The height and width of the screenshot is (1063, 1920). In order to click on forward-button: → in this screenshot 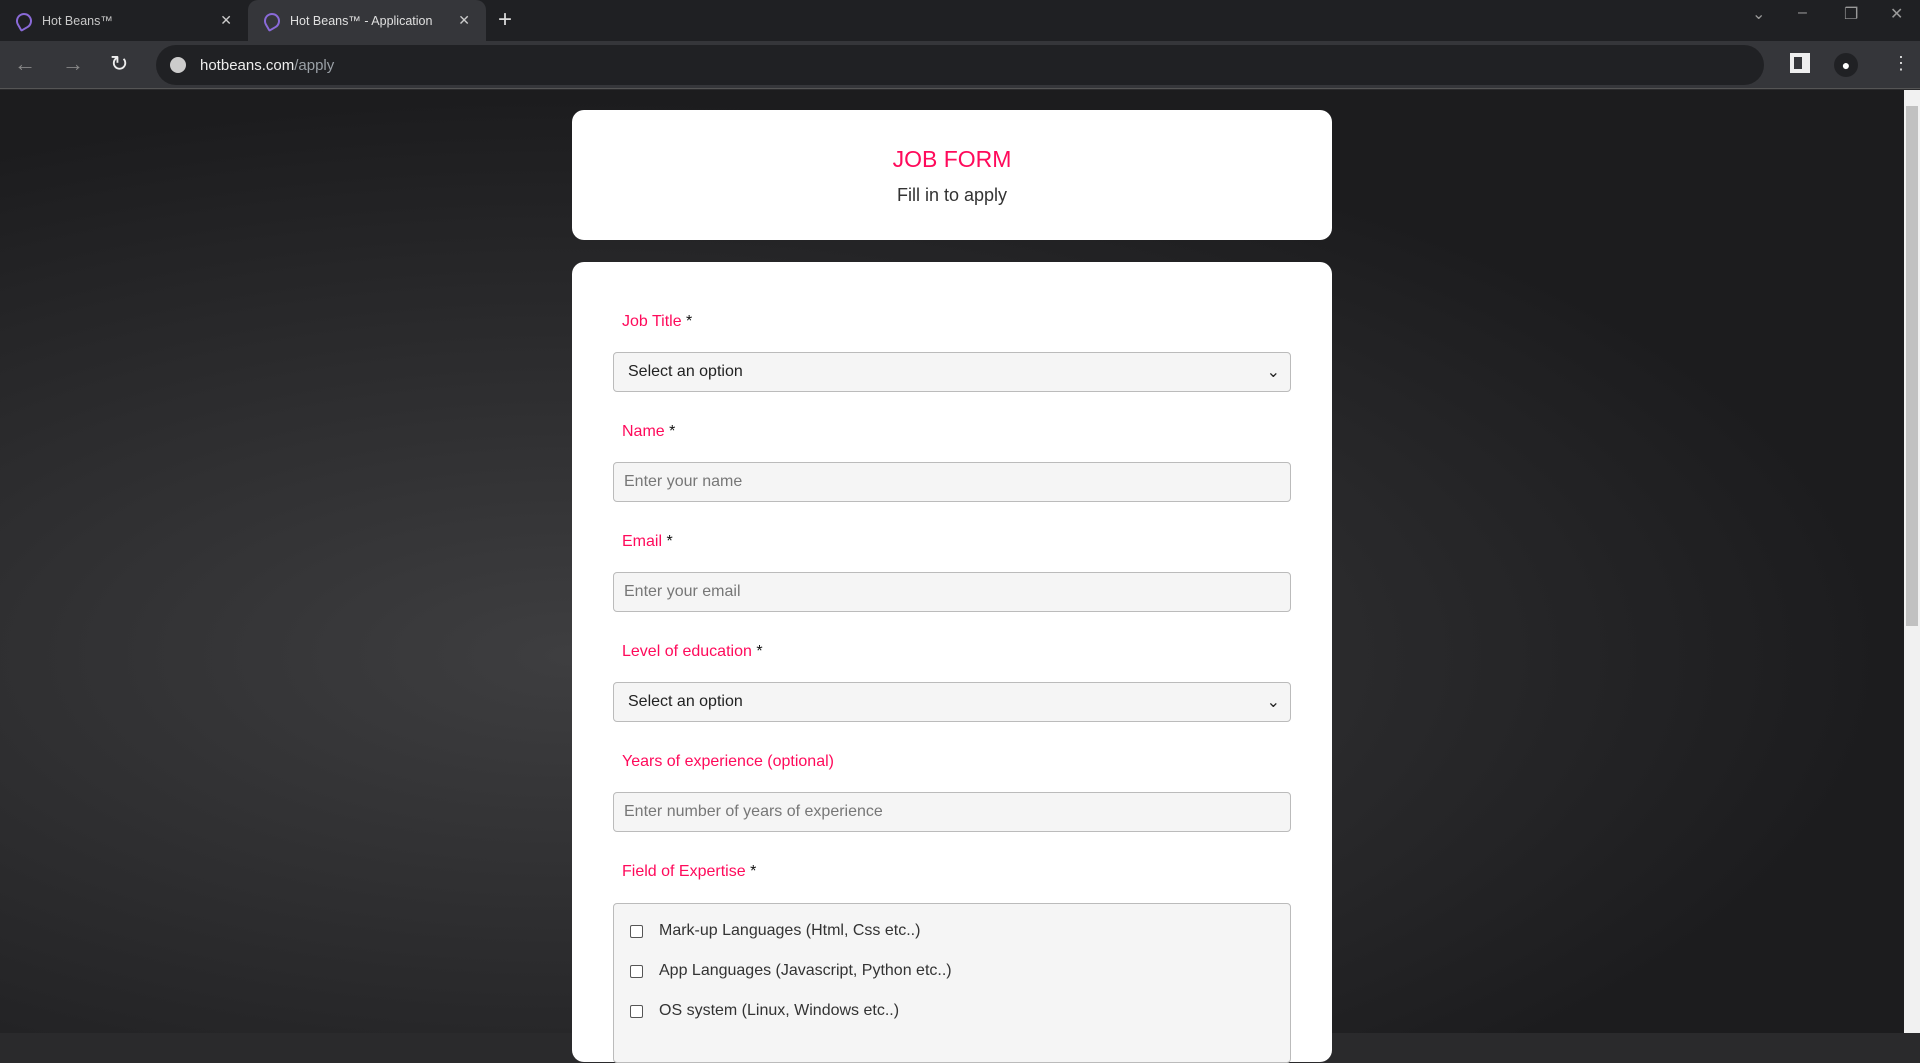, I will do `click(73, 64)`.